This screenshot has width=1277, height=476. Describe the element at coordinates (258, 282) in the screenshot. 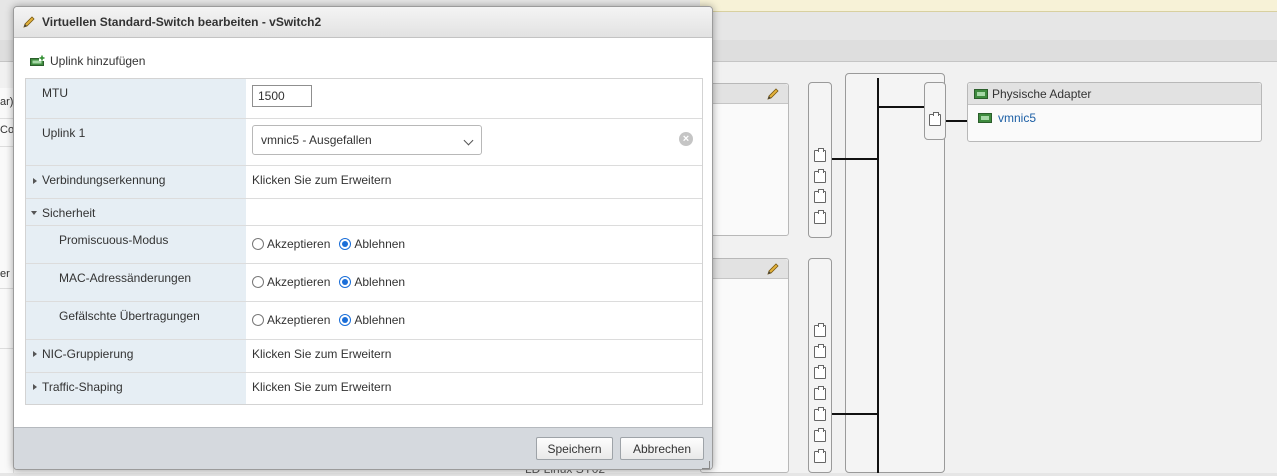

I see `mac-changes-accept-radio` at that location.